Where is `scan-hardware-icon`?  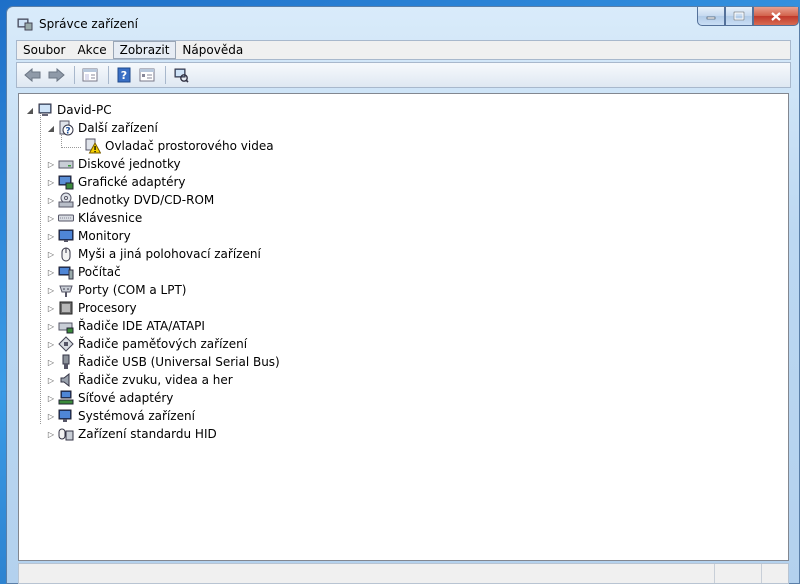
scan-hardware-icon is located at coordinates (181, 75).